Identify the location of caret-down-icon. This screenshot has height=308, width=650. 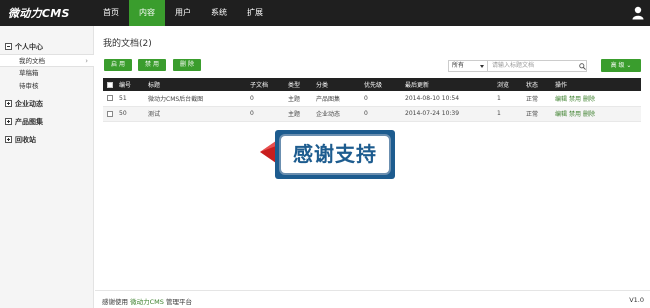
(482, 66).